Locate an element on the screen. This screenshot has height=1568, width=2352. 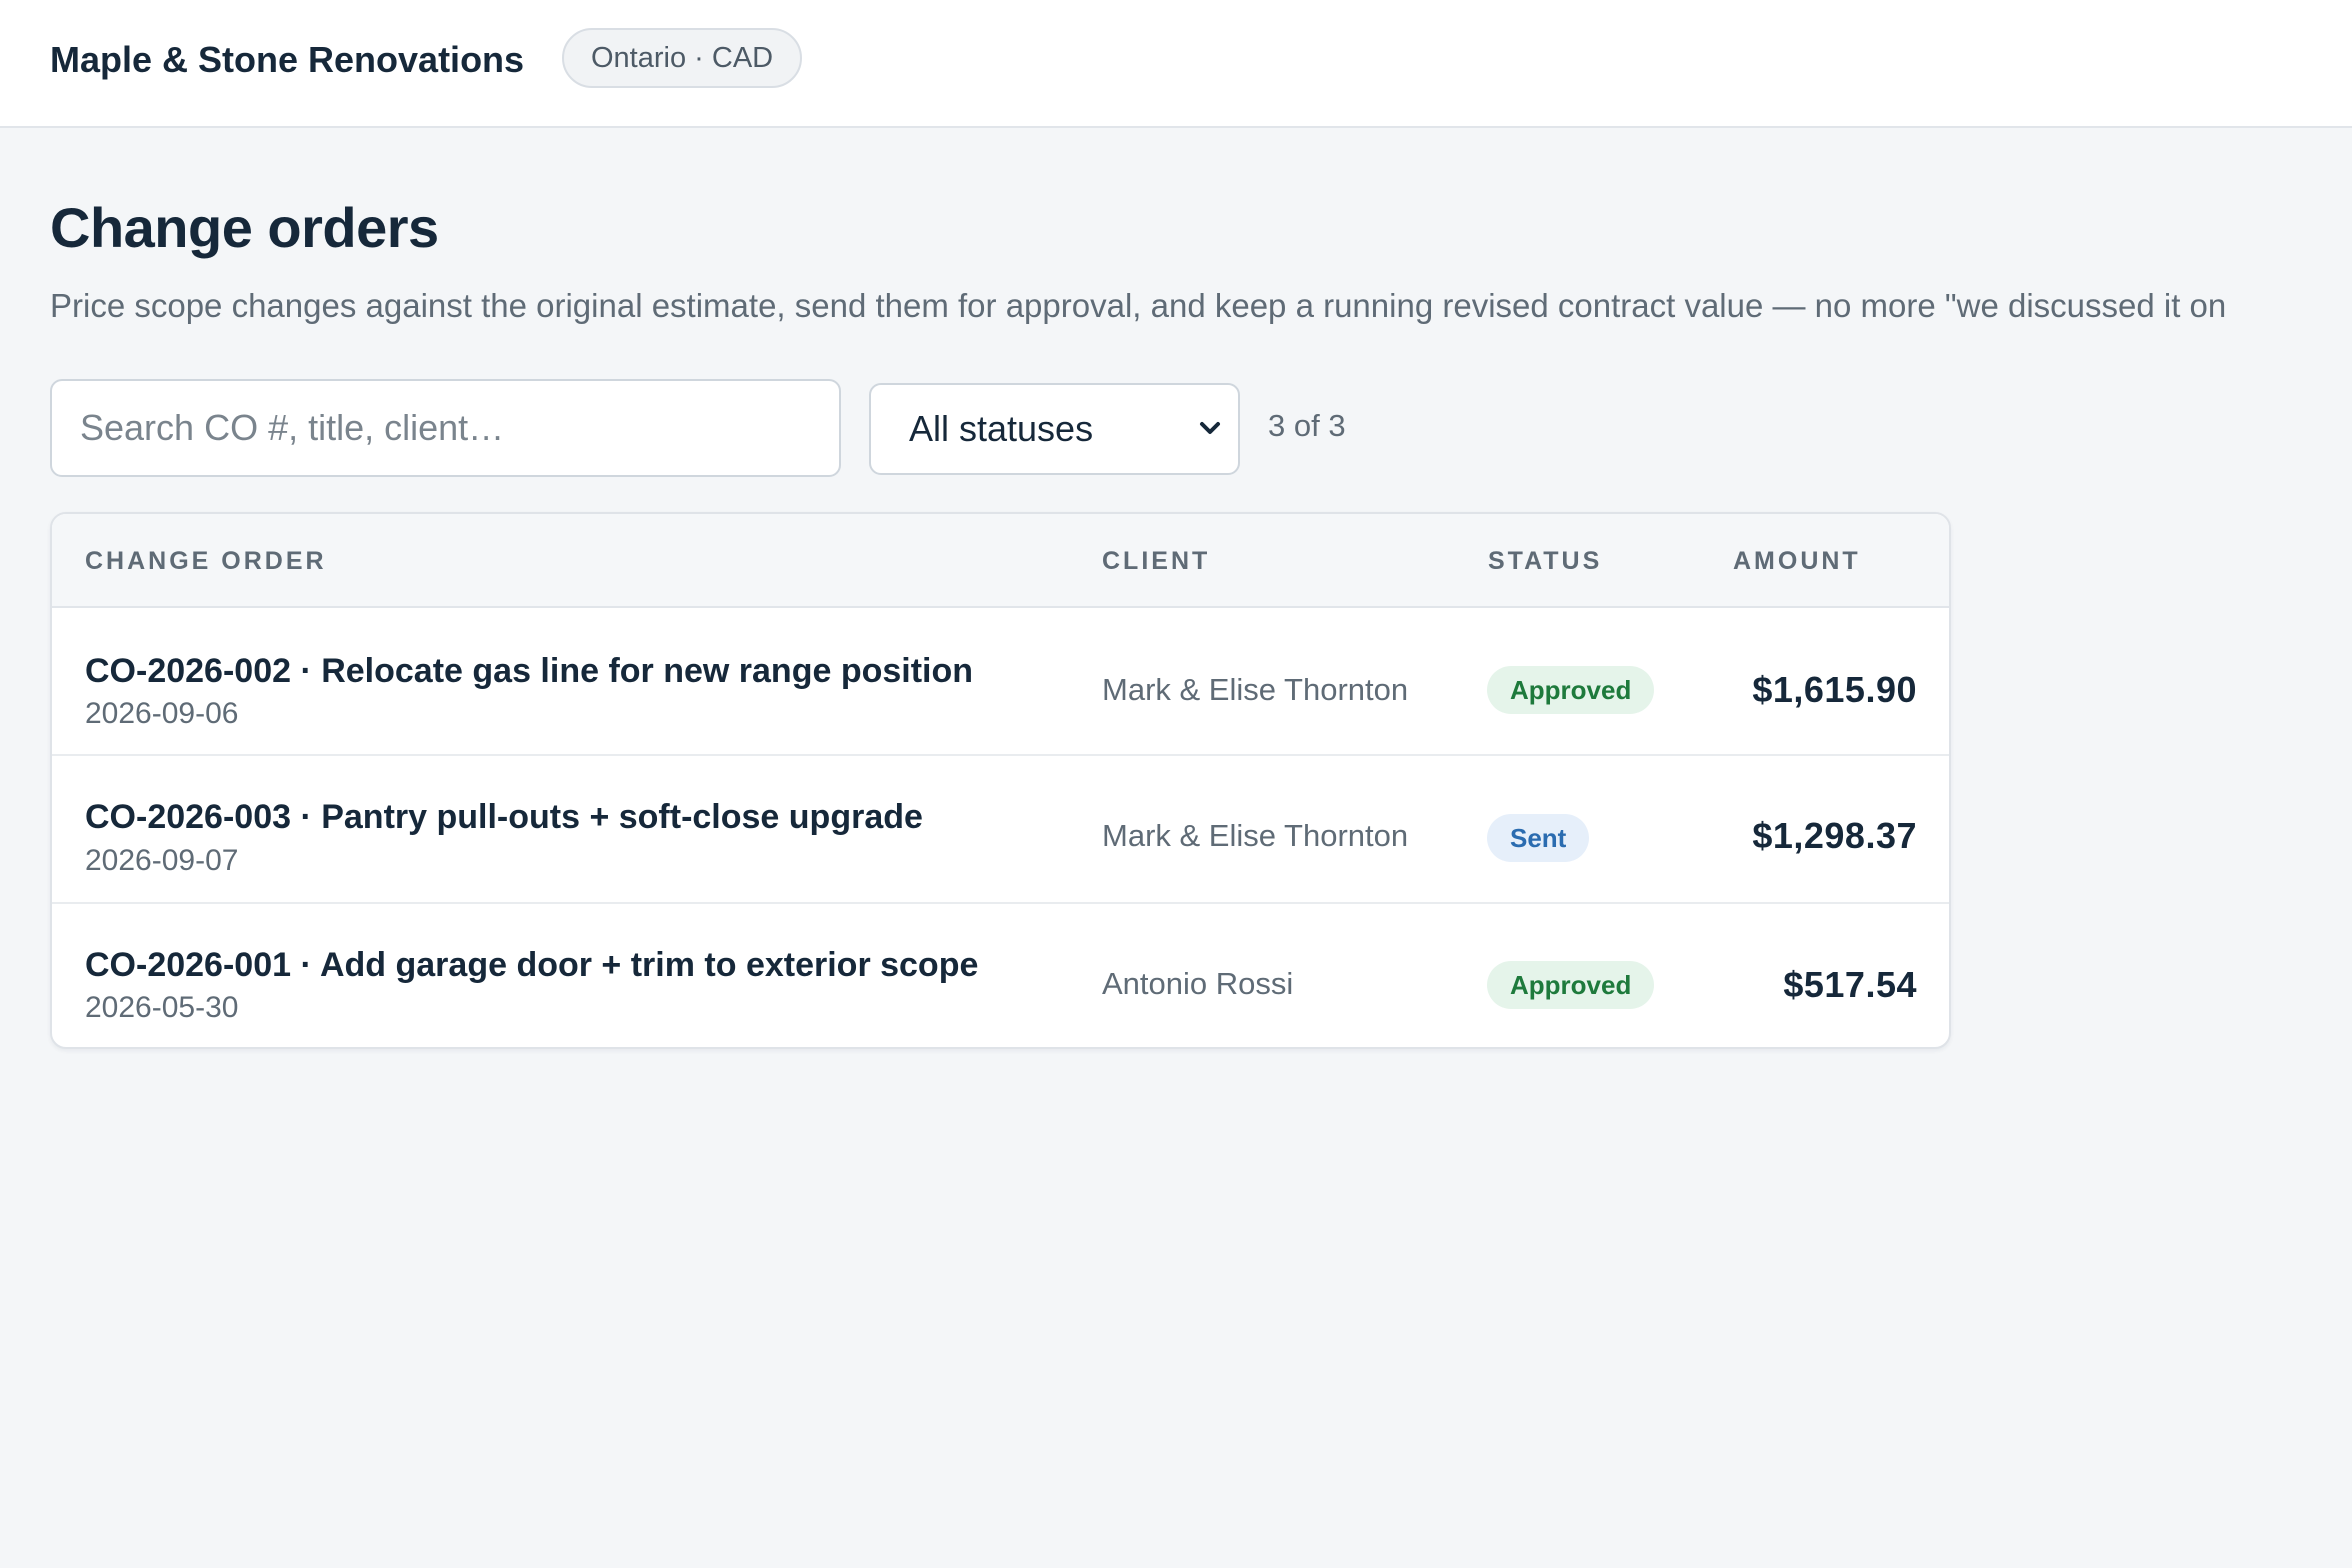
status-filter-select: All statuses is located at coordinates (1054, 429).